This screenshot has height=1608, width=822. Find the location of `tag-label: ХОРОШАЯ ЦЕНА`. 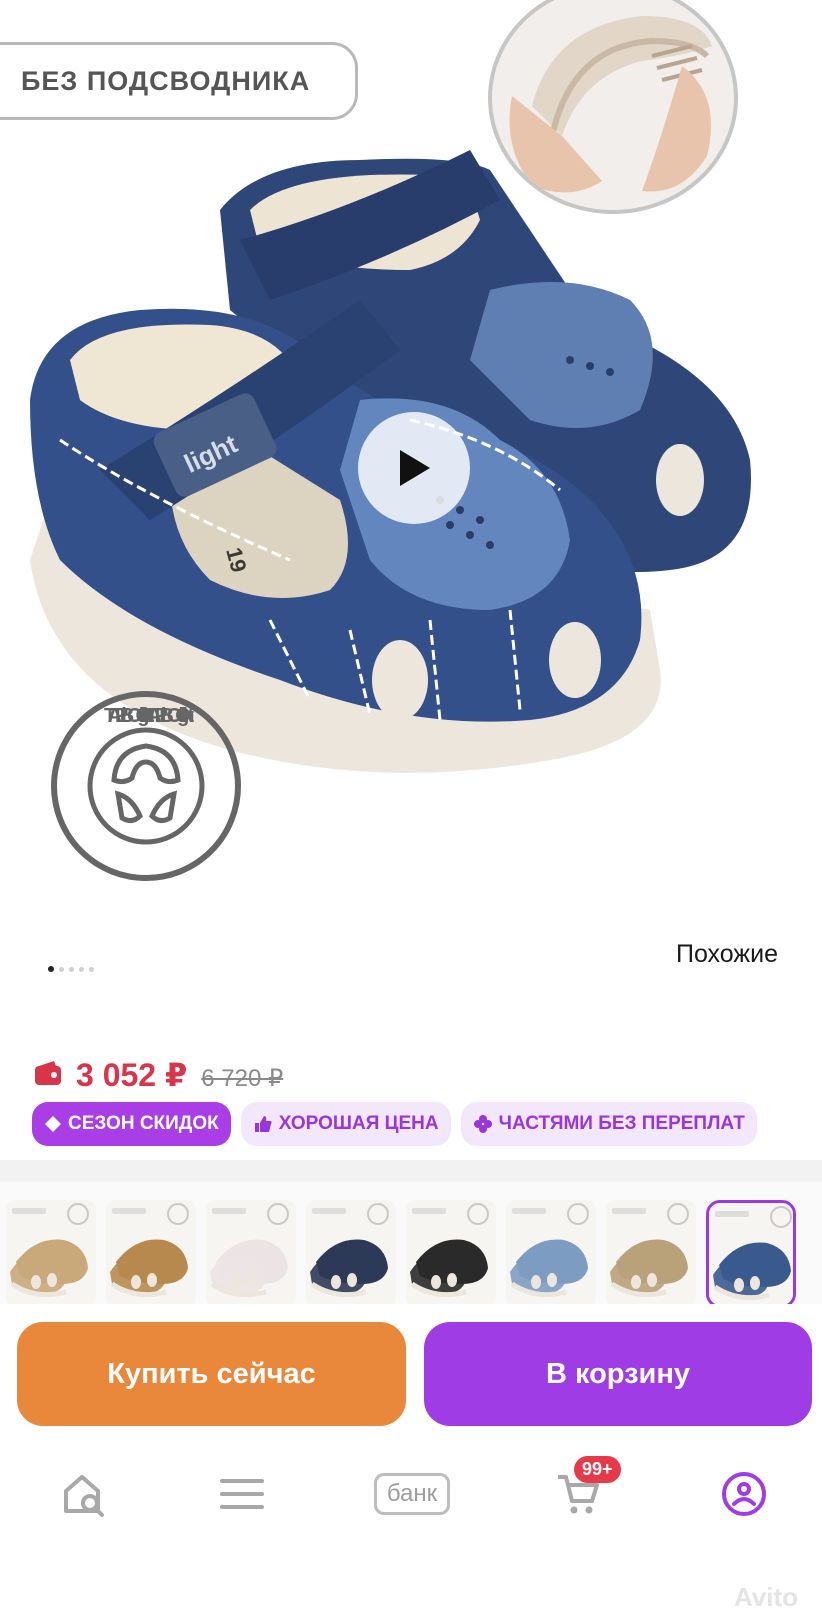

tag-label: ХОРОШАЯ ЦЕНА is located at coordinates (358, 1123).